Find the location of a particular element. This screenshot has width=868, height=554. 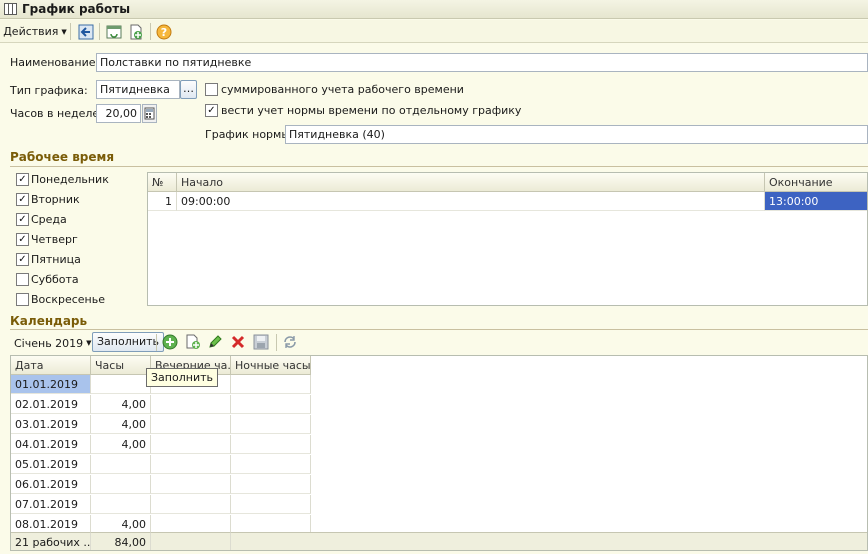

cell-date: 04.01.2019 is located at coordinates (51, 444).